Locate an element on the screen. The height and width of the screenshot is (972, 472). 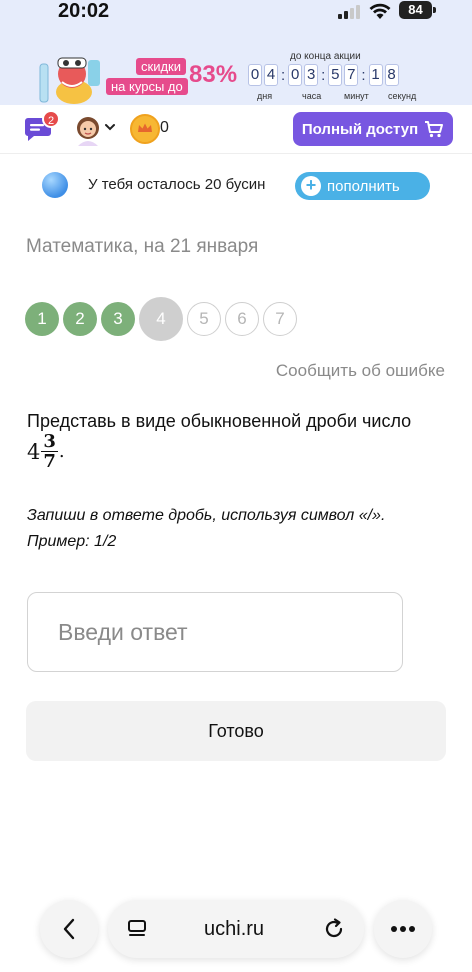
mixed-number-fraction: 3 7 is located at coordinates (49, 451).